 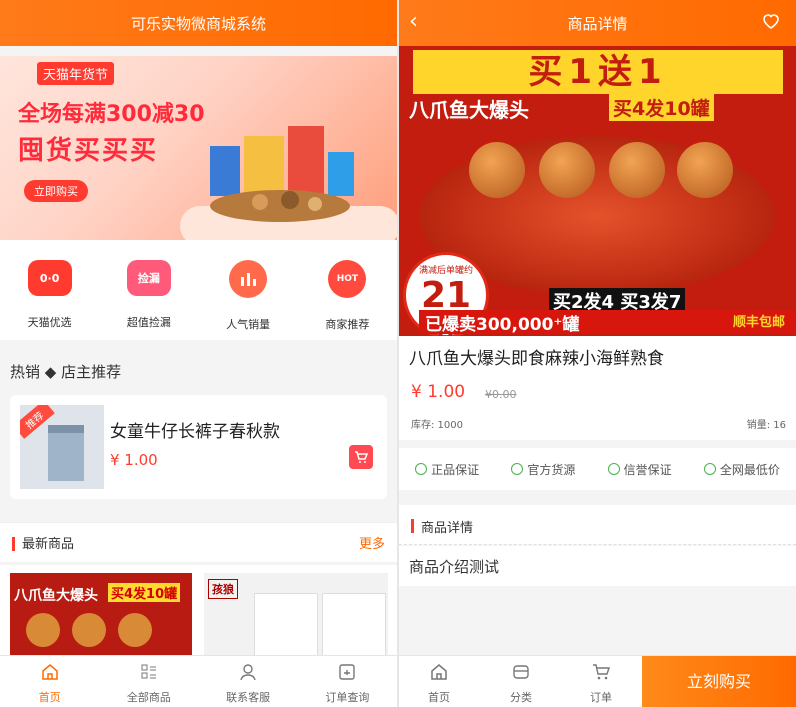 I want to click on hero-headline: 买1送1, so click(x=598, y=72).